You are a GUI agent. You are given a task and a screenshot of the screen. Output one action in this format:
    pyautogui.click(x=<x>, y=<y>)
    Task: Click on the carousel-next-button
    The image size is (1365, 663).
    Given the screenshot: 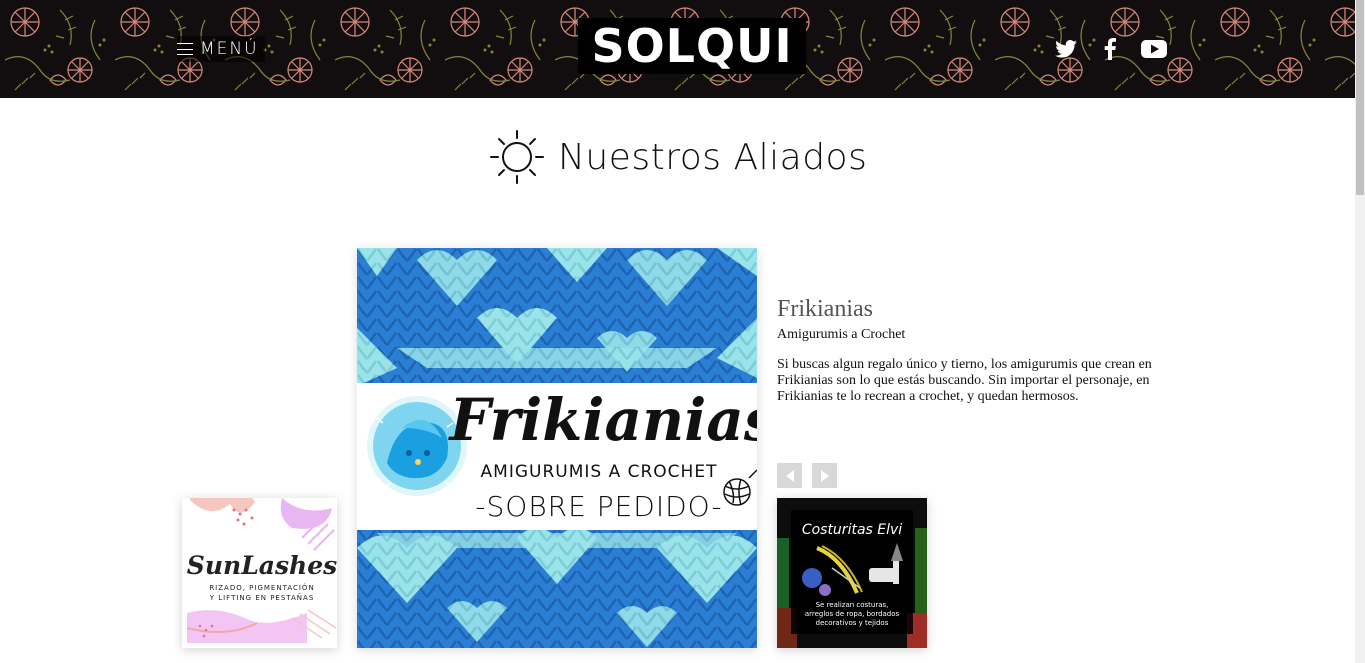 What is the action you would take?
    pyautogui.click(x=824, y=475)
    